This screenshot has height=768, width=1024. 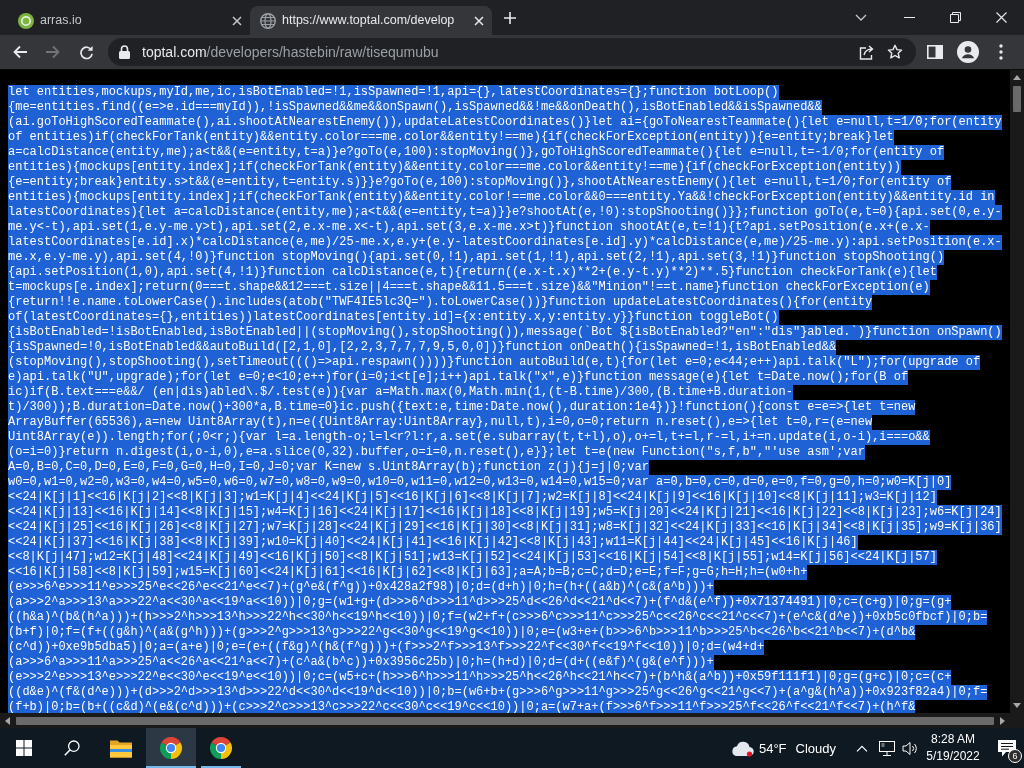 What do you see at coordinates (129, 20) in the screenshot?
I see `browser-tab: arras.io` at bounding box center [129, 20].